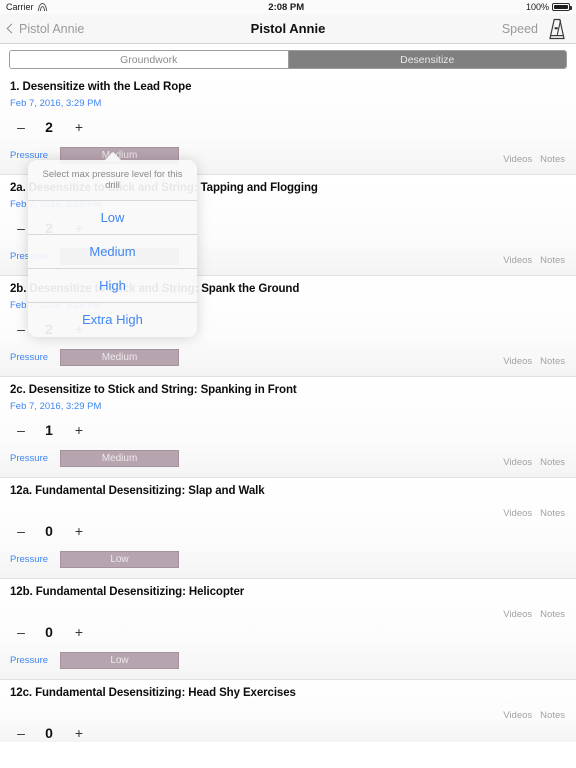  I want to click on page-title: Pistol Annie, so click(288, 28).